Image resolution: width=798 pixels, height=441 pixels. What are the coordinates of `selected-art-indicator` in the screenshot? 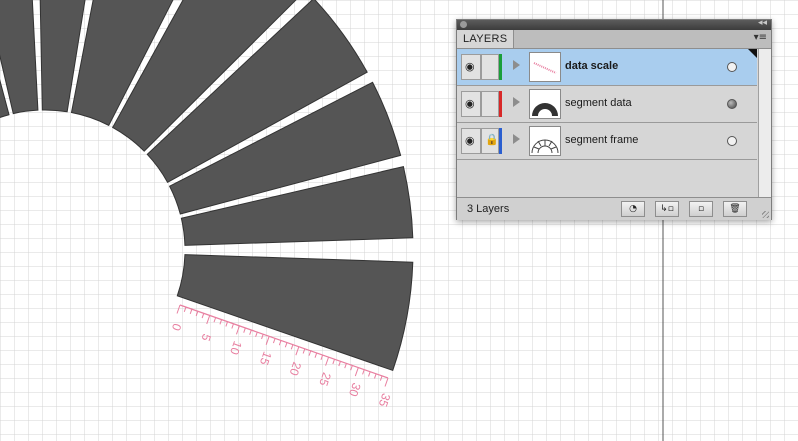 It's located at (752, 53).